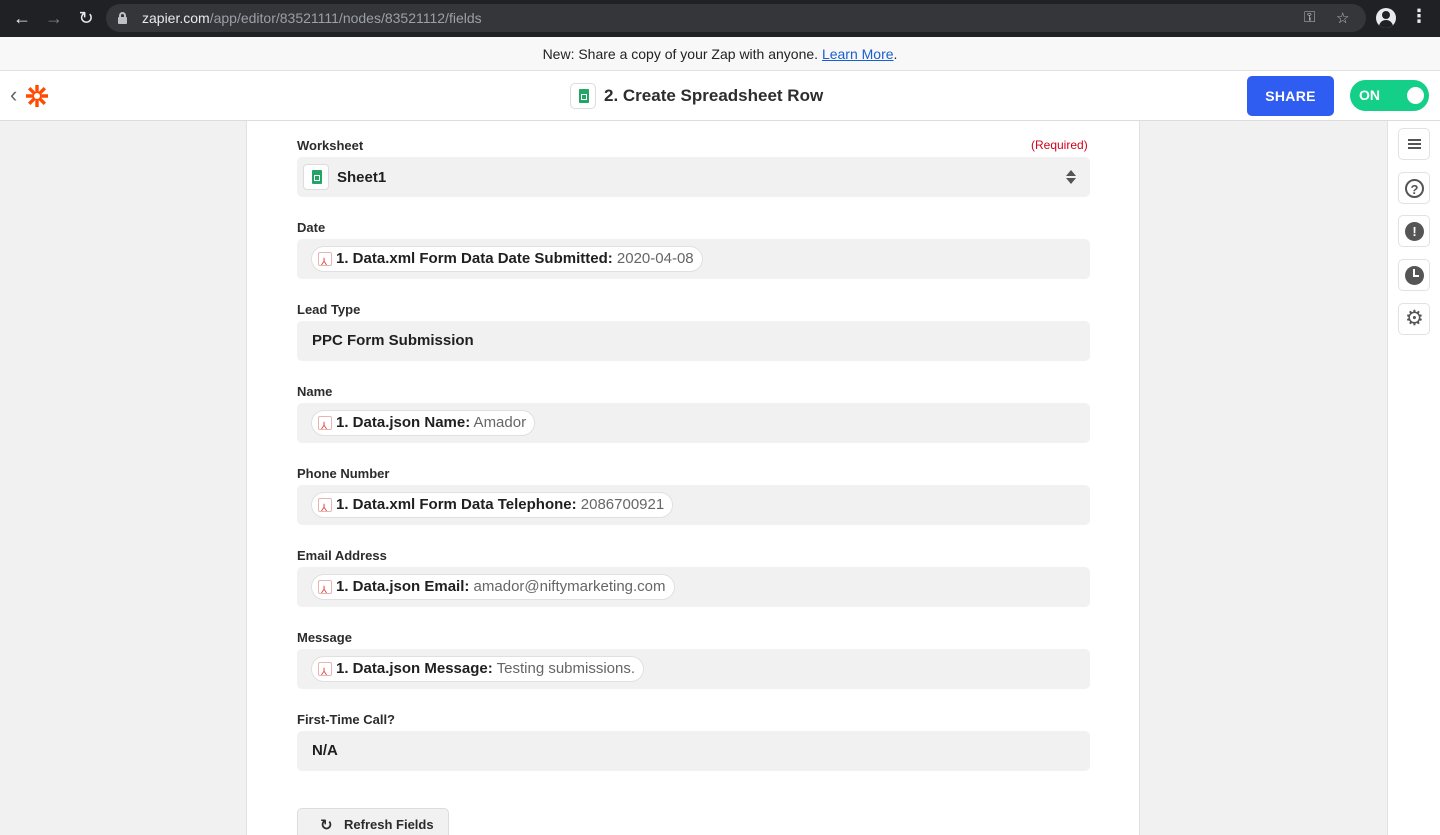 This screenshot has width=1440, height=835. Describe the element at coordinates (22, 18) in the screenshot. I see `back-arrow-icon: ←` at that location.